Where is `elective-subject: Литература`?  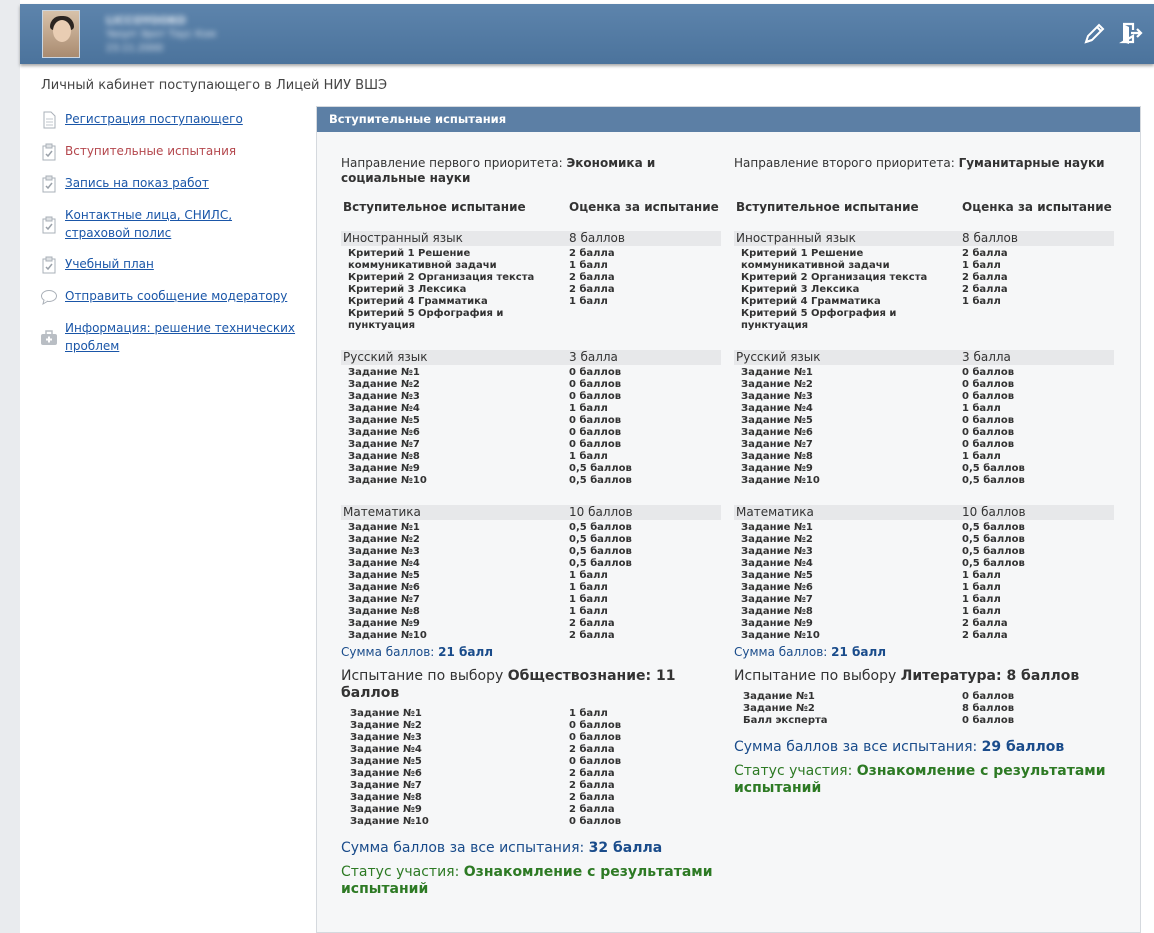 elective-subject: Литература is located at coordinates (948, 676).